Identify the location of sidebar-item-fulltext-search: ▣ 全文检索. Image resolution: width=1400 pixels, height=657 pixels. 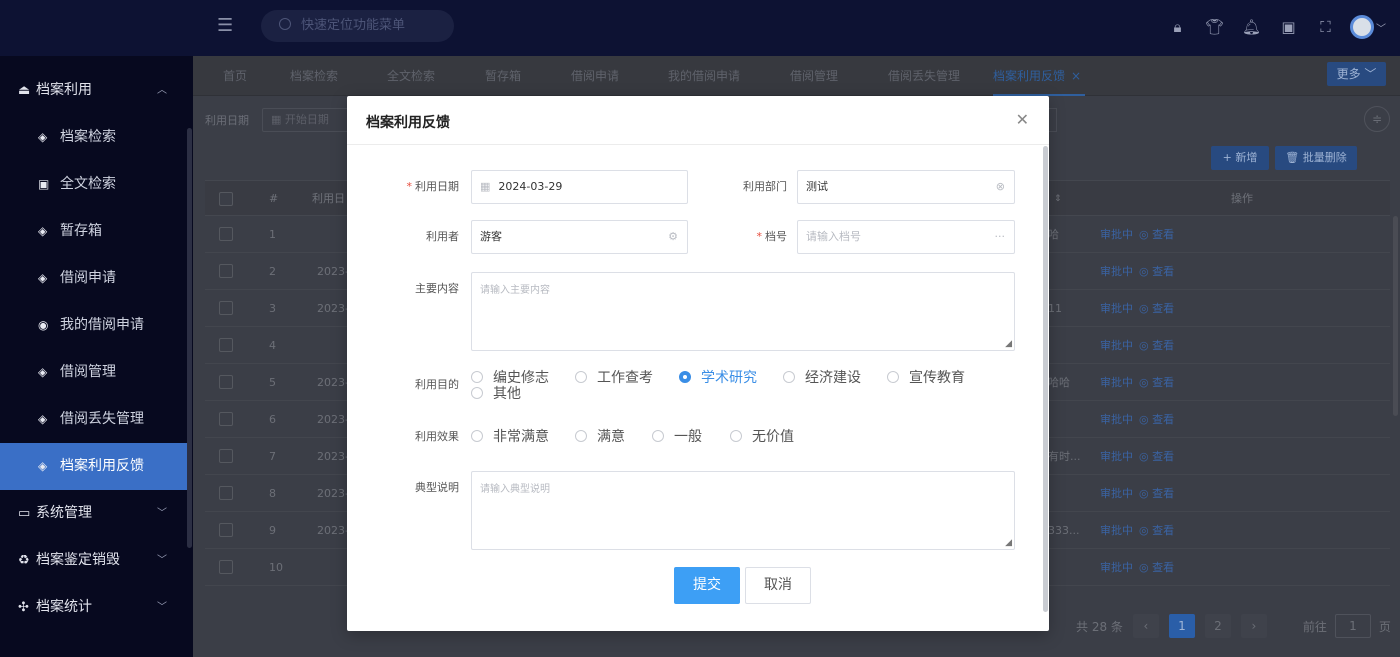
(96, 184).